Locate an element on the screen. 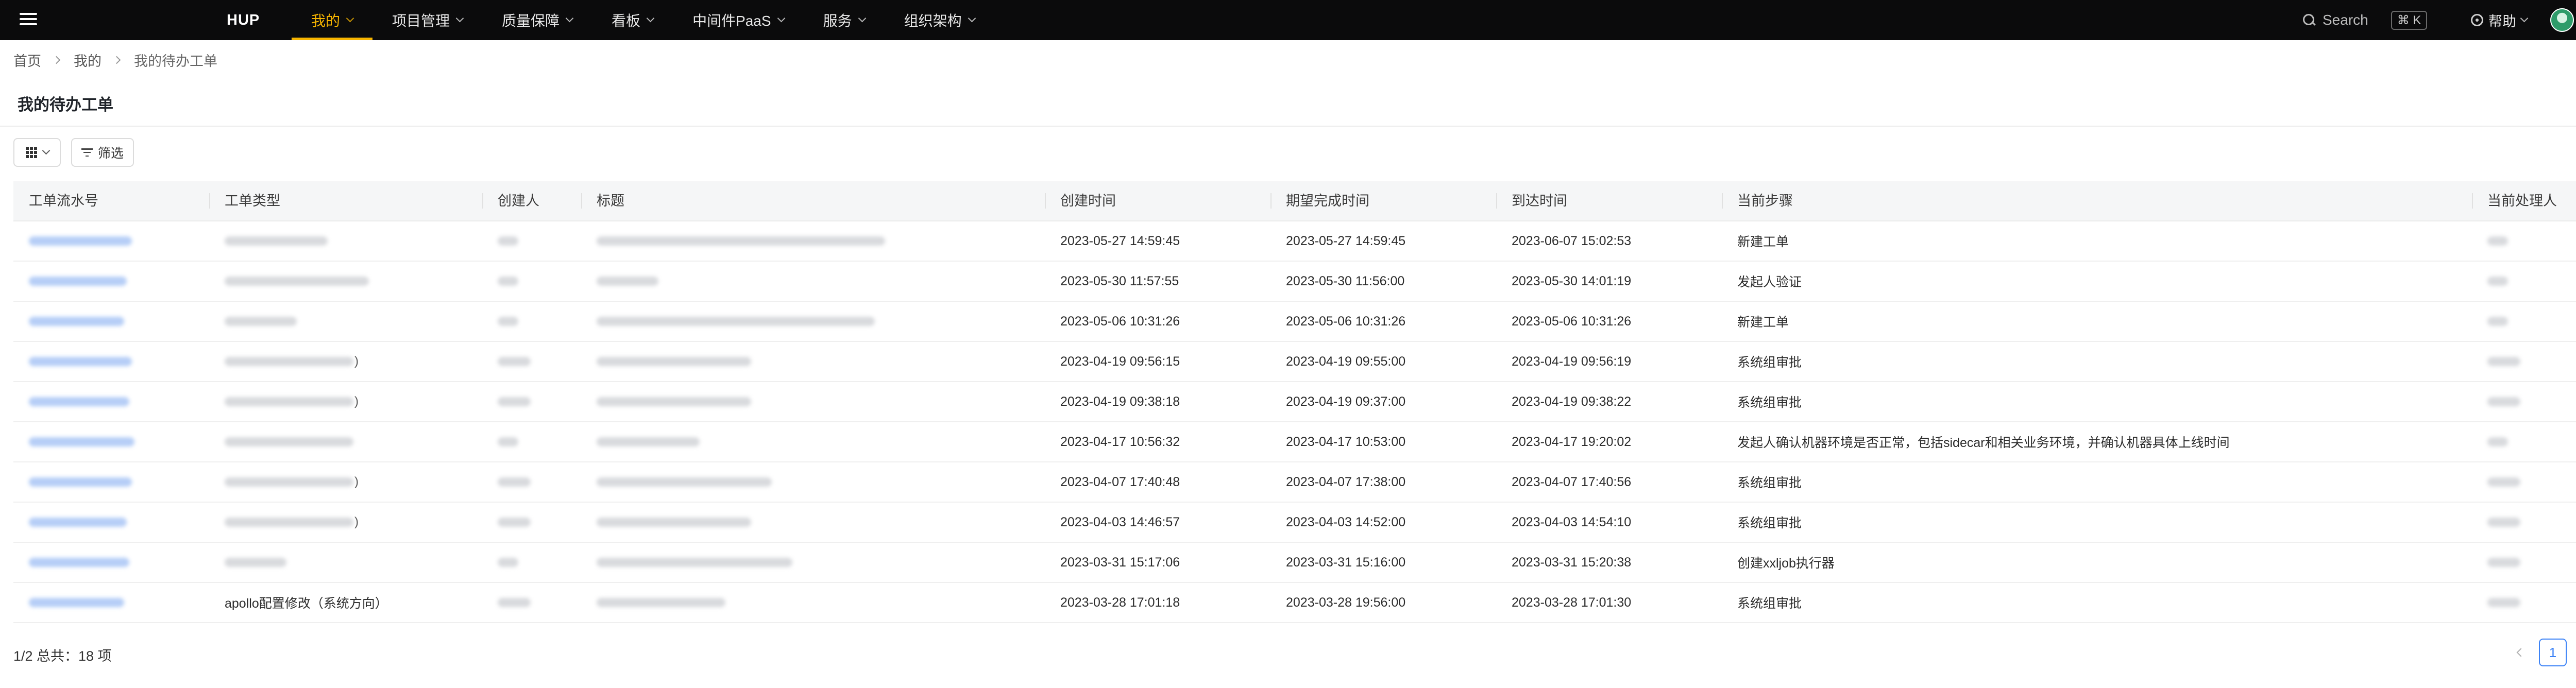  page-button-1: 1 is located at coordinates (2553, 652).